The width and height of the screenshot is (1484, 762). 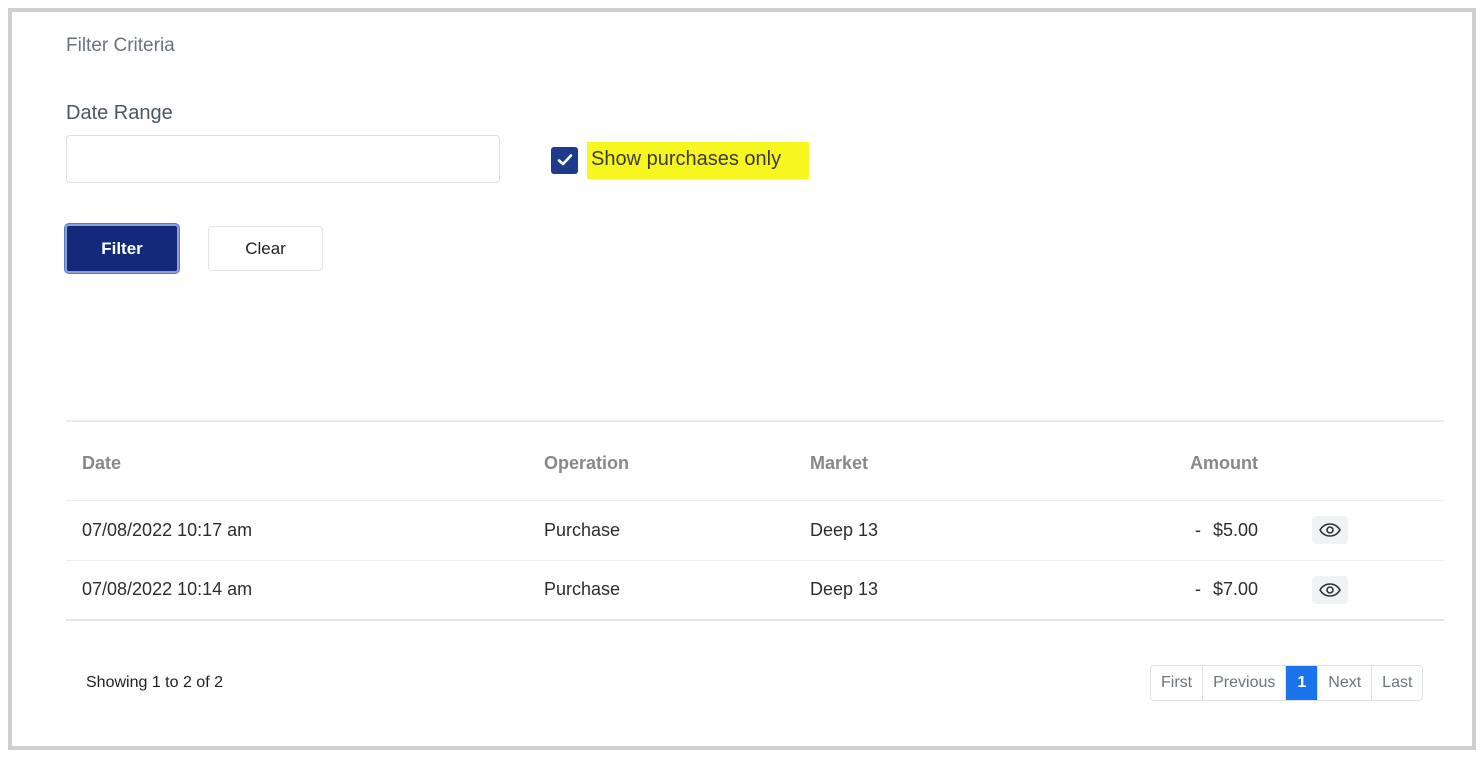 I want to click on column-header-market: Market, so click(x=948, y=461).